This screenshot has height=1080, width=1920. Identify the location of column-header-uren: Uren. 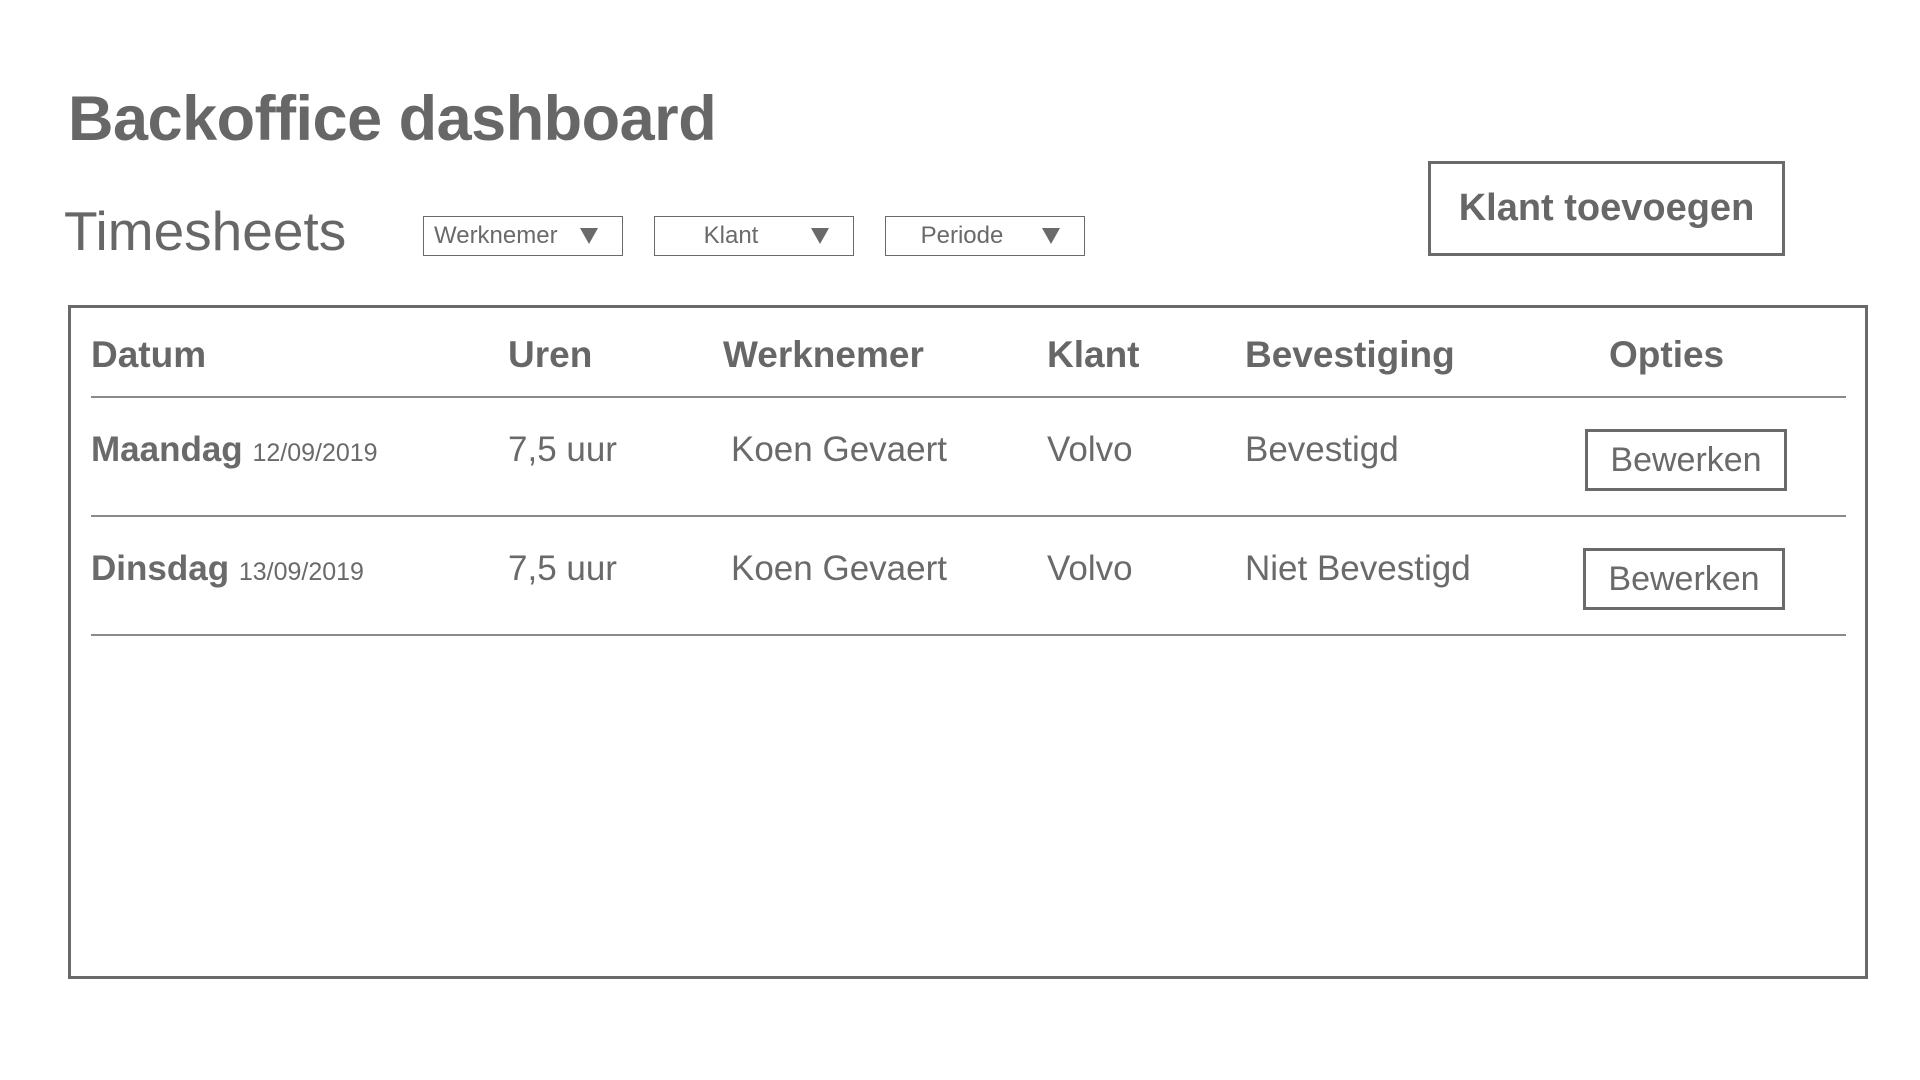
(550, 354).